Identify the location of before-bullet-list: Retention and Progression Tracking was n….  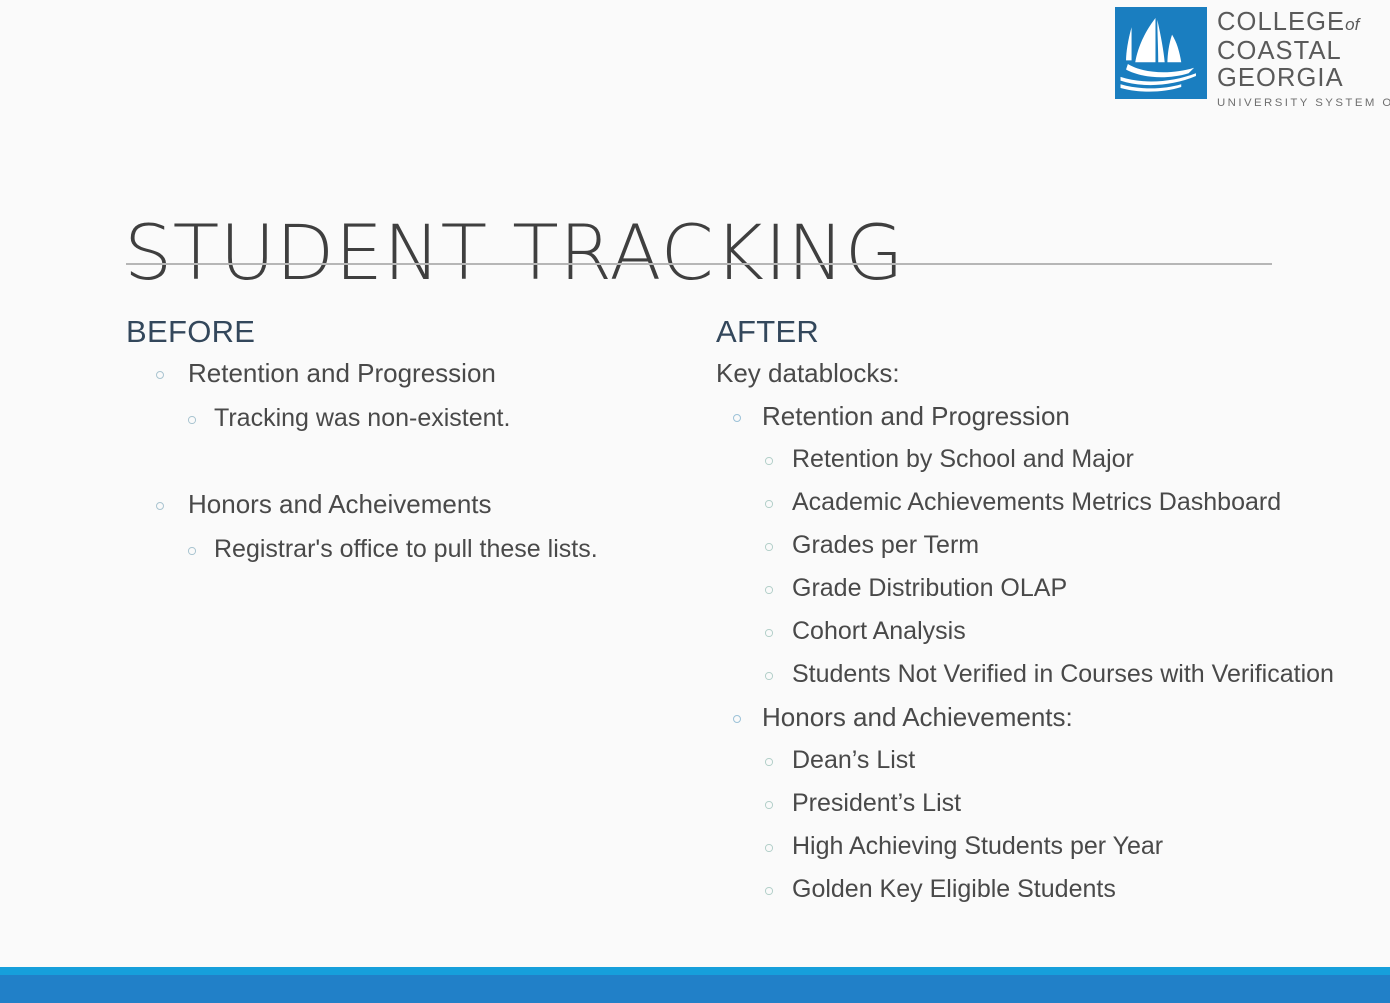
(406, 461).